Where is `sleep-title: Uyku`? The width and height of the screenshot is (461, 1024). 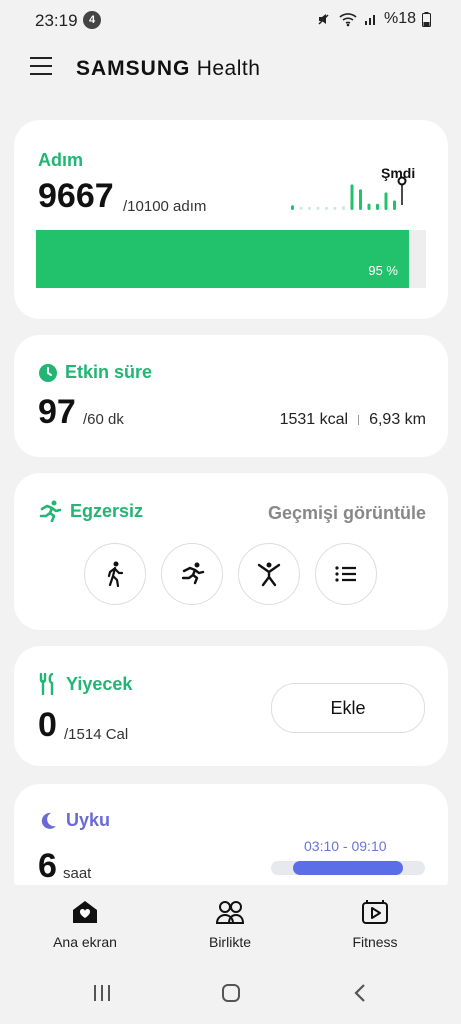 sleep-title: Uyku is located at coordinates (88, 820).